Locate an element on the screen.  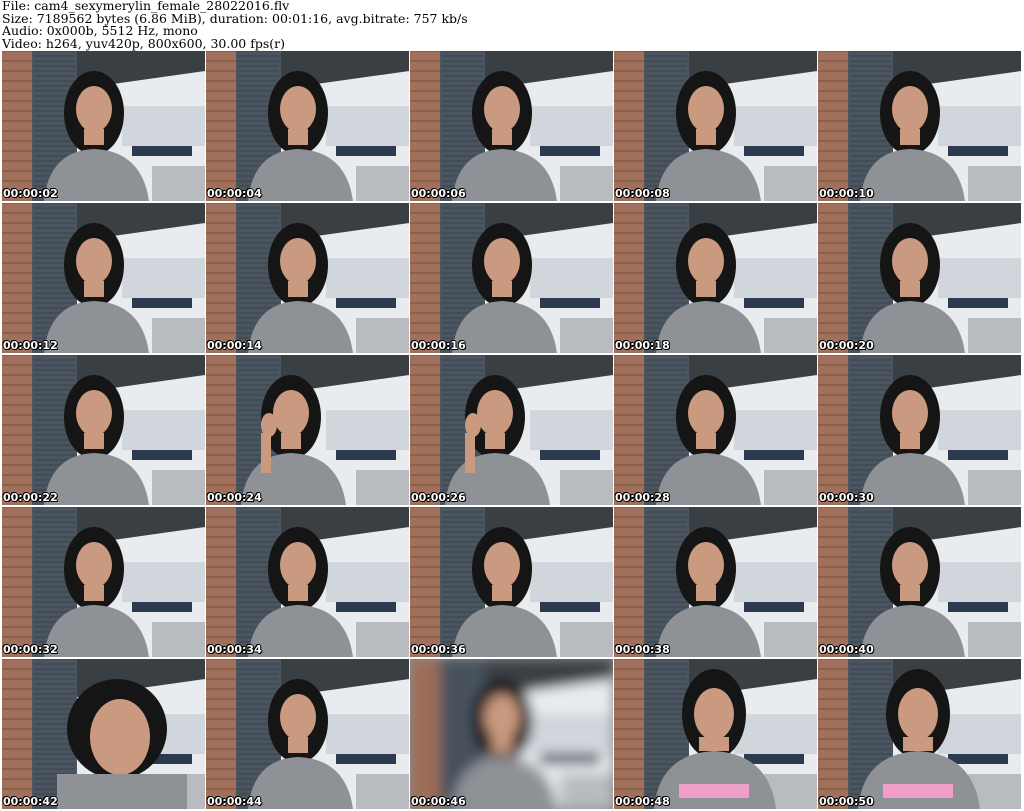
frame-timestamp: 00:00:10 is located at coordinates (846, 193).